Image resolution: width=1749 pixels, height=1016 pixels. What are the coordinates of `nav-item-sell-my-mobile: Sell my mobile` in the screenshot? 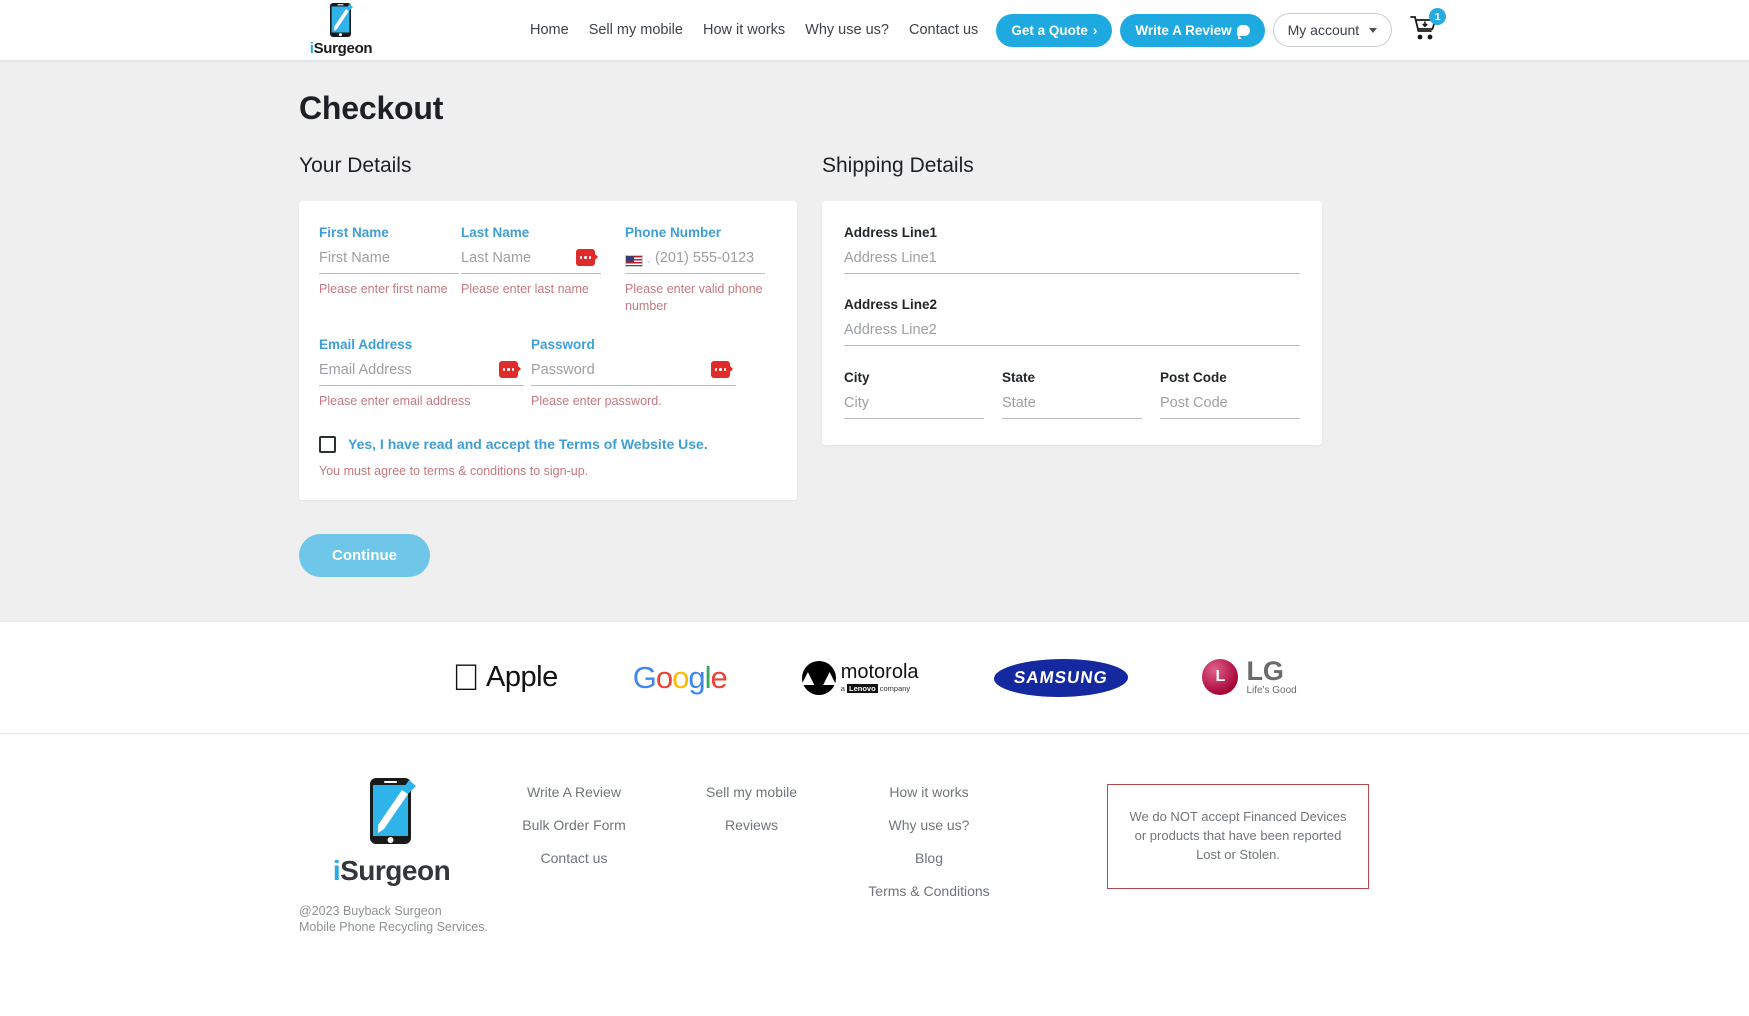 It's located at (636, 30).